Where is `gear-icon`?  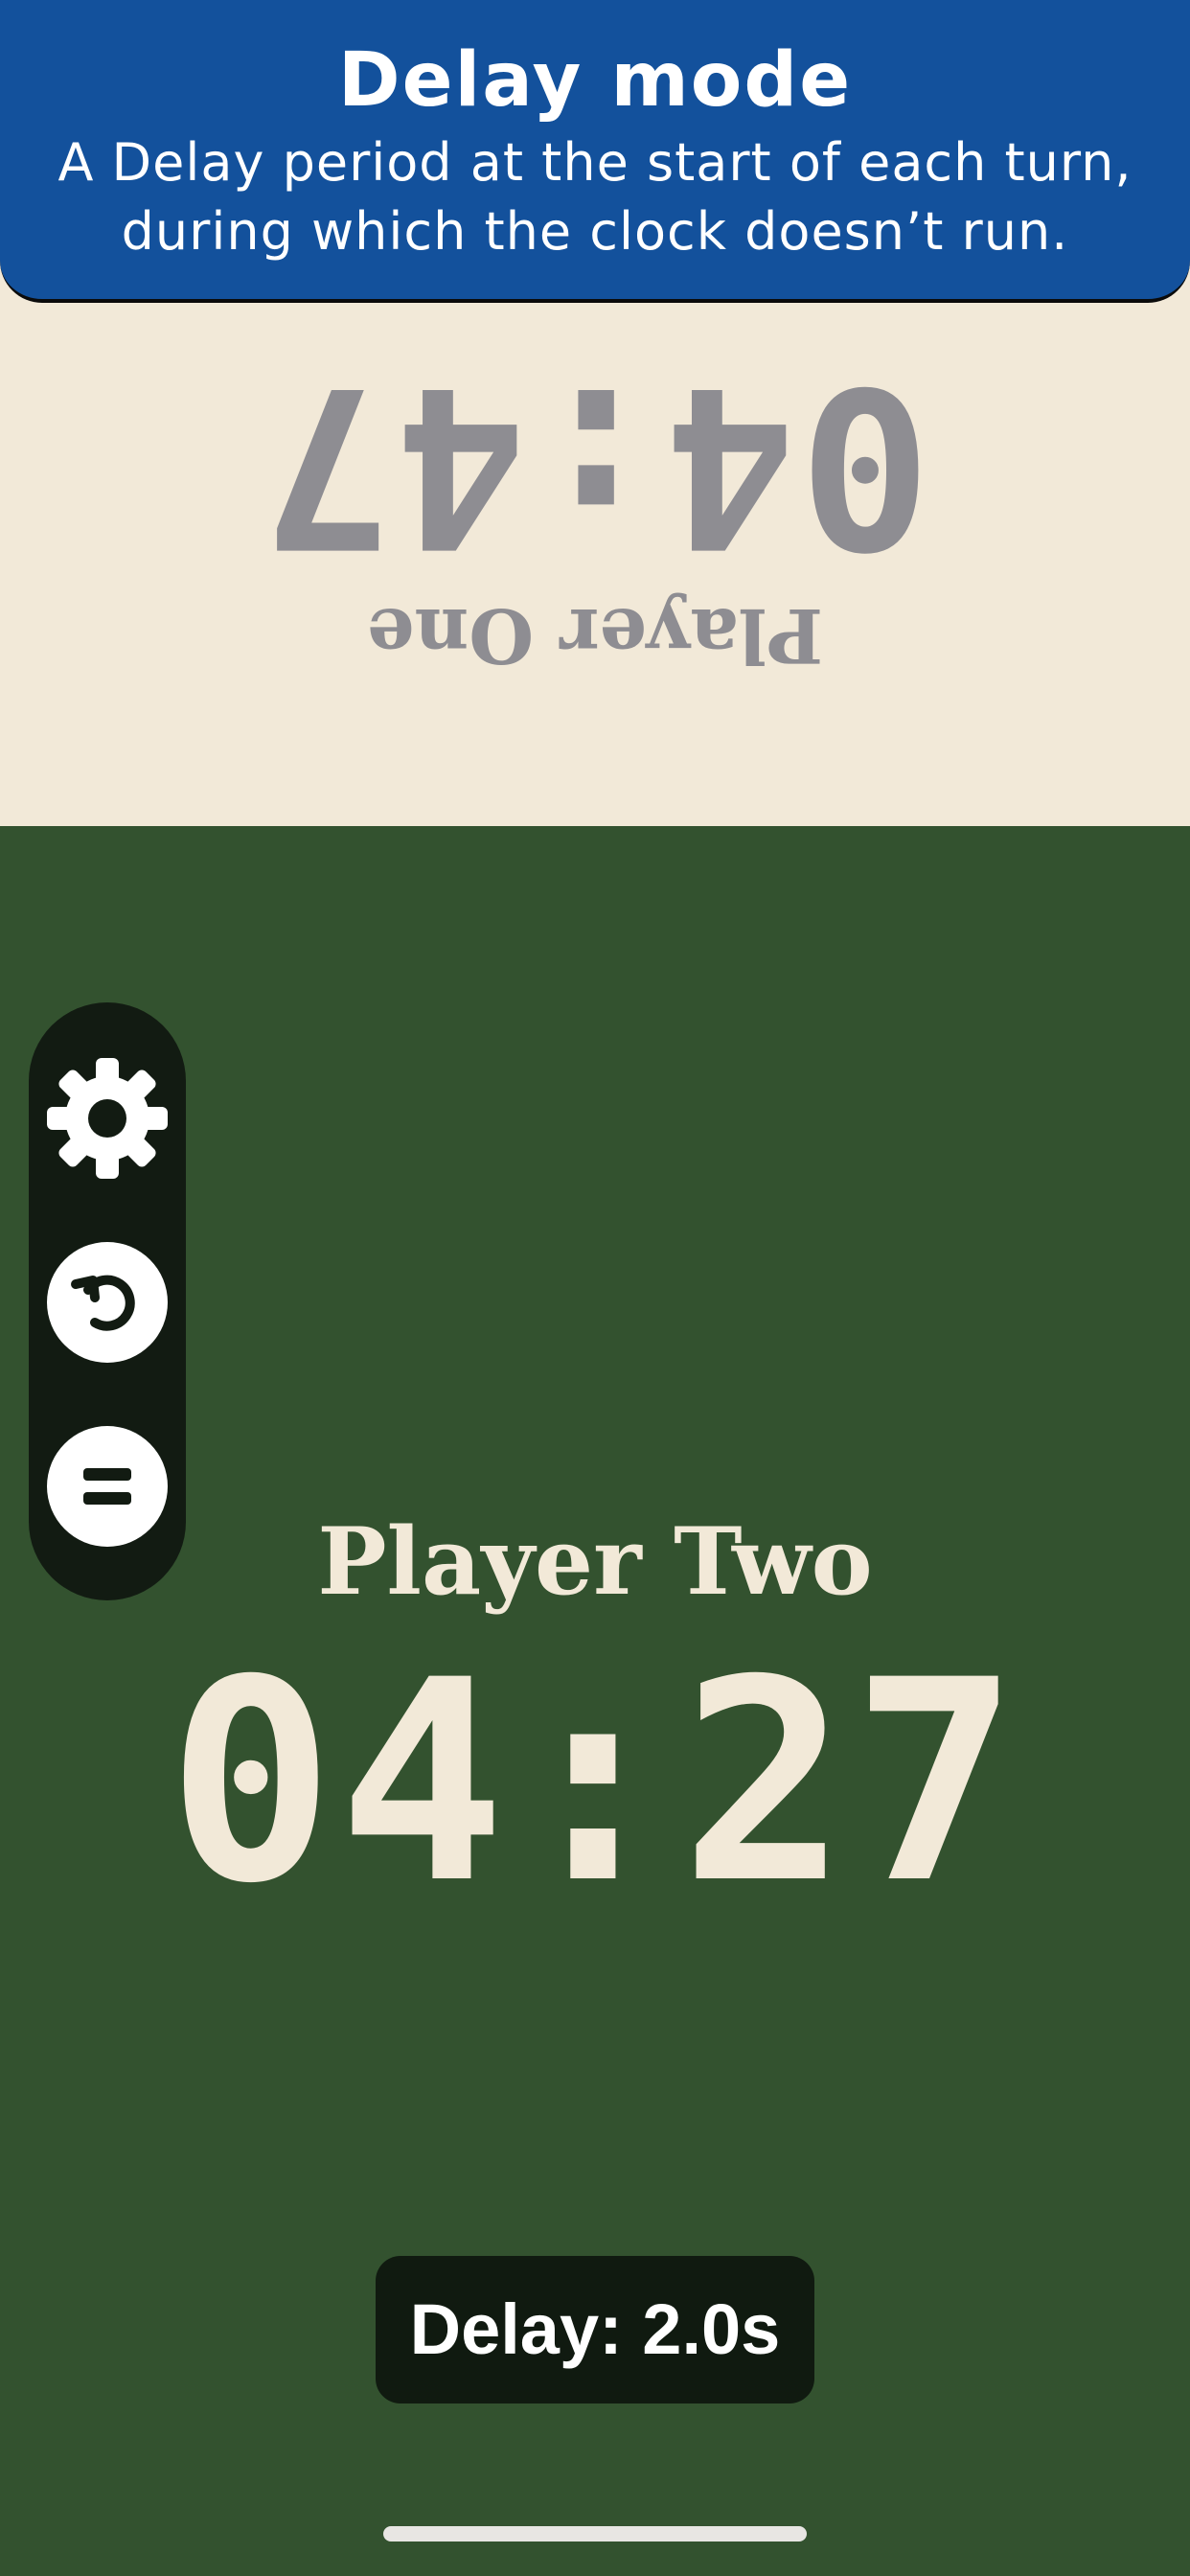
gear-icon is located at coordinates (107, 1118).